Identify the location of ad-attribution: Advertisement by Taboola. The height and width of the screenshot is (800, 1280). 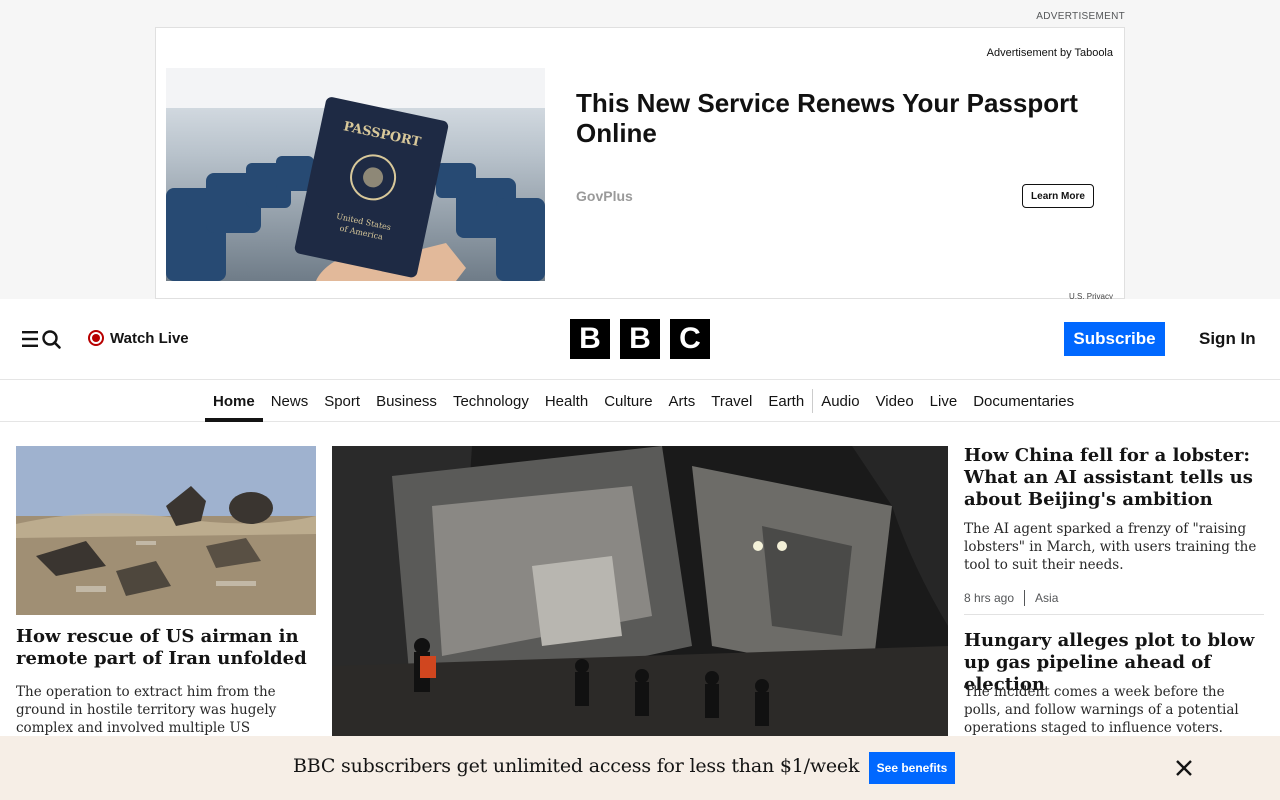
(1050, 53).